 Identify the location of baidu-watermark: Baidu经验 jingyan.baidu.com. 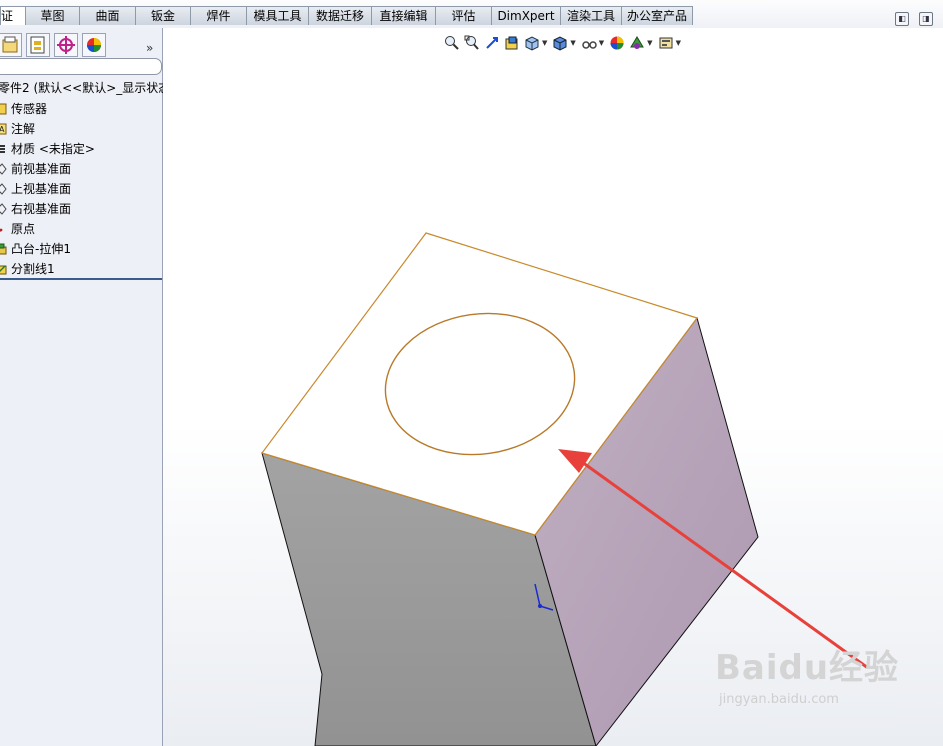
(807, 673).